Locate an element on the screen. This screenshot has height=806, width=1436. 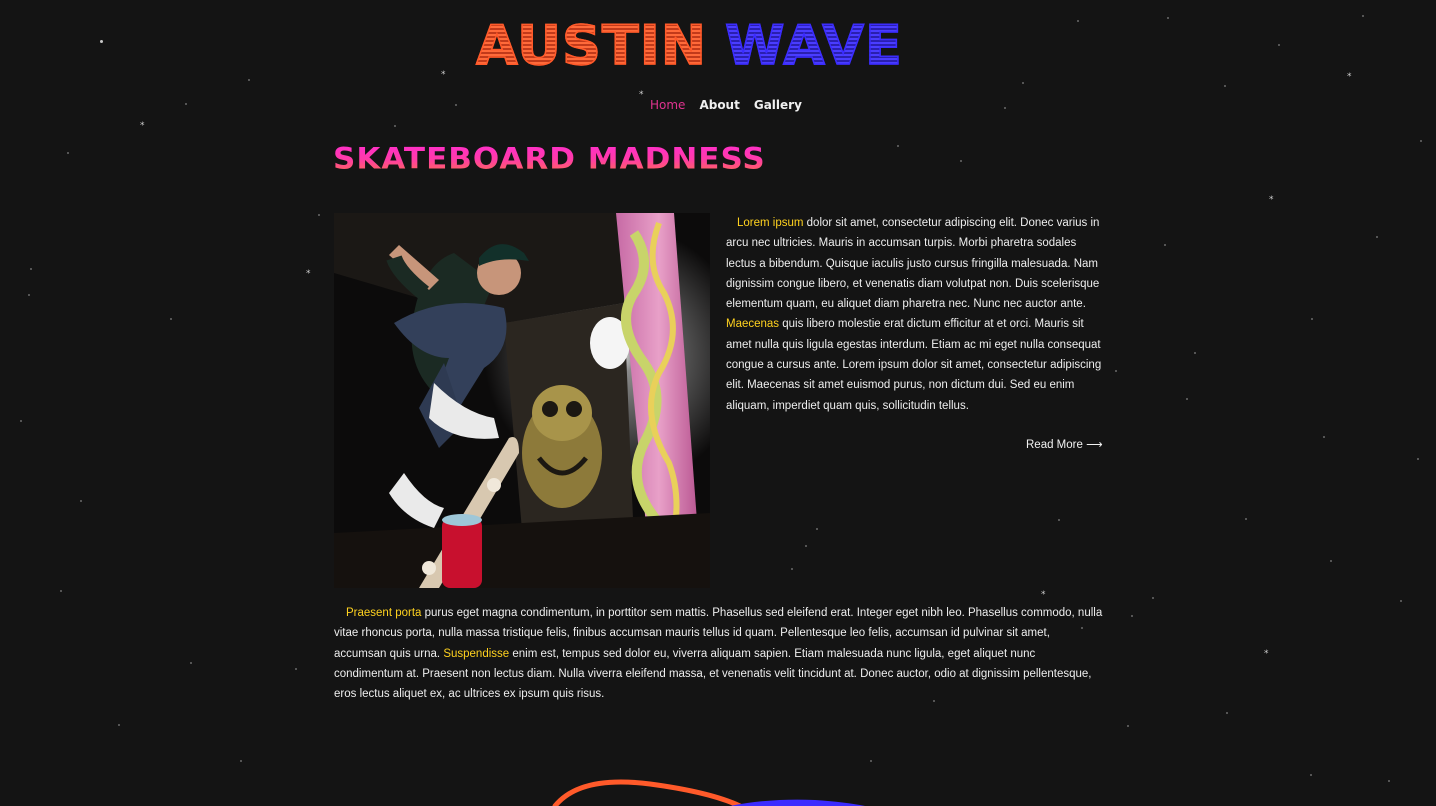
read-more-link: Read More ⟶ is located at coordinates (1064, 444).